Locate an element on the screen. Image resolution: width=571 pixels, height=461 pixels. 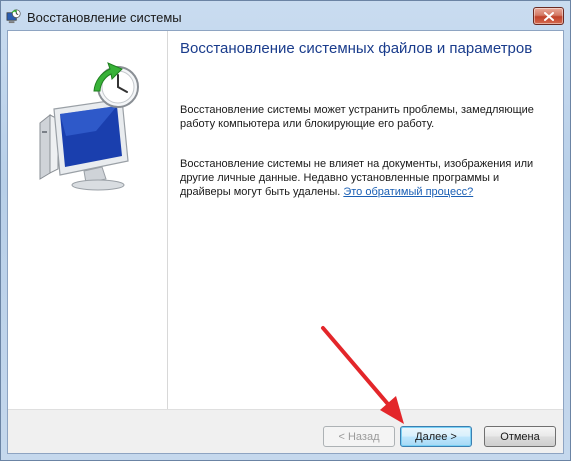
back-button: < Назад is located at coordinates (359, 436).